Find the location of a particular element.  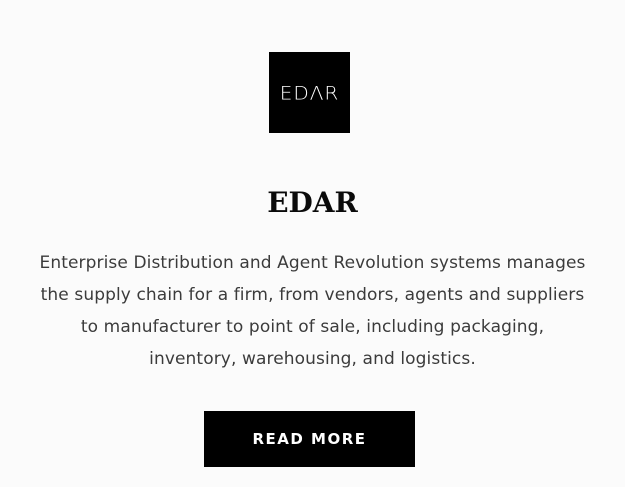

read-more-button: READ MORE is located at coordinates (309, 439).